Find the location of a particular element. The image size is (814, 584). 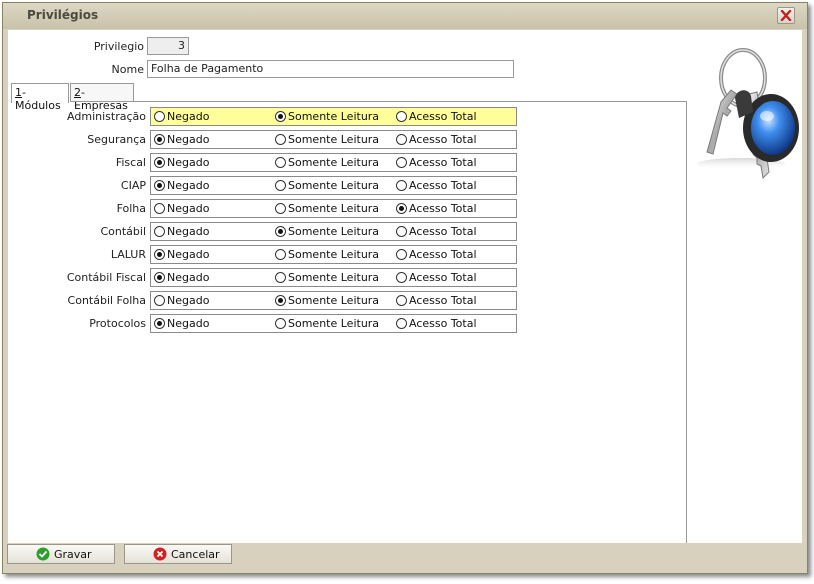

gravar-label: Gravar is located at coordinates (73, 554).